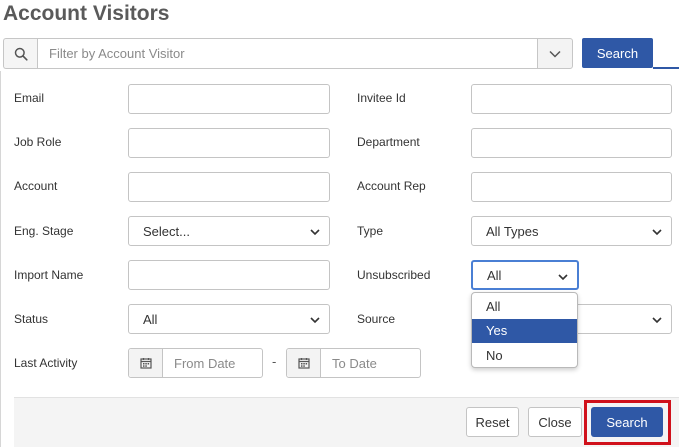  Describe the element at coordinates (205, 363) in the screenshot. I see `from-date-placeholder: From Date` at that location.